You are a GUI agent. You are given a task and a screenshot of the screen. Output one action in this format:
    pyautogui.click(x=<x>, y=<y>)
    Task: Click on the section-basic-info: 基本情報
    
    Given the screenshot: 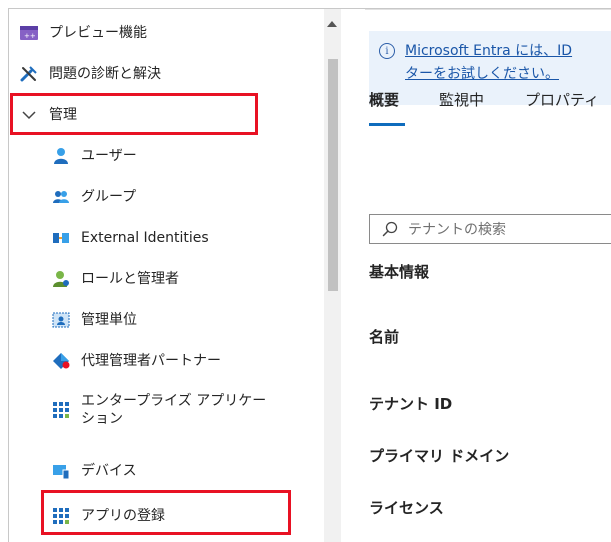 What is the action you would take?
    pyautogui.click(x=399, y=272)
    